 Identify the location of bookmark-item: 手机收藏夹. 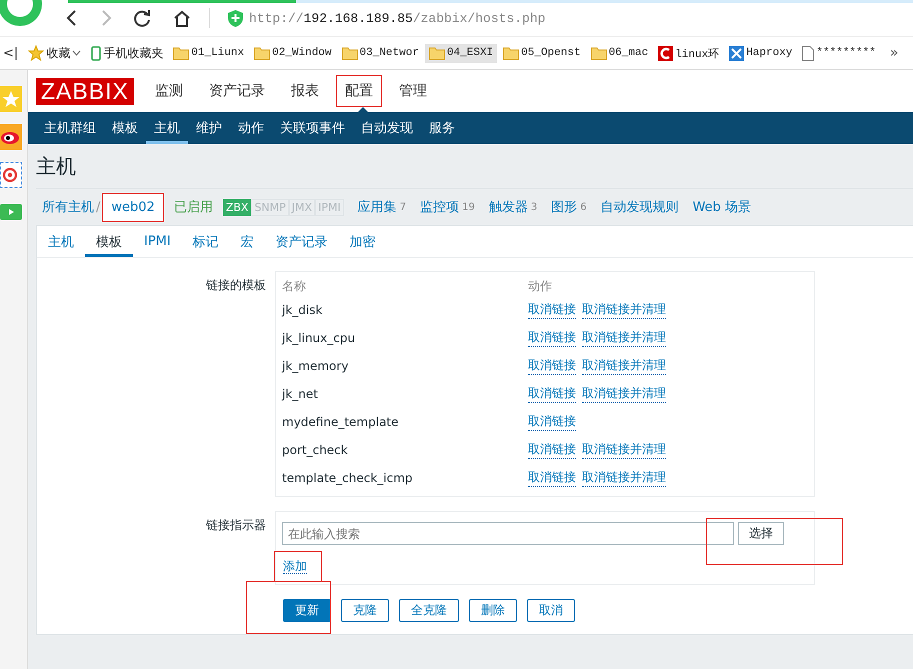
(127, 53).